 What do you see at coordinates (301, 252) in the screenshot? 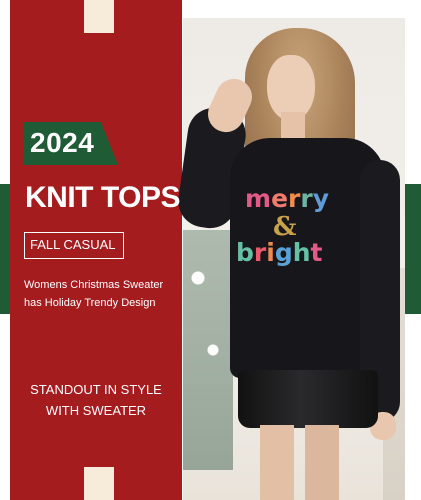
I see `bright-letter: h` at bounding box center [301, 252].